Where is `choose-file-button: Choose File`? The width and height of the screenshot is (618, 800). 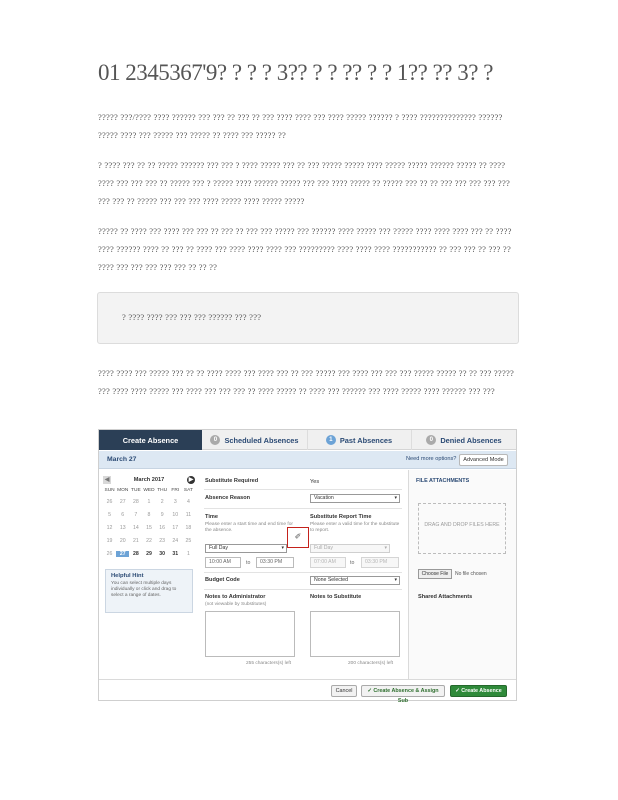
choose-file-button: Choose File is located at coordinates (435, 574).